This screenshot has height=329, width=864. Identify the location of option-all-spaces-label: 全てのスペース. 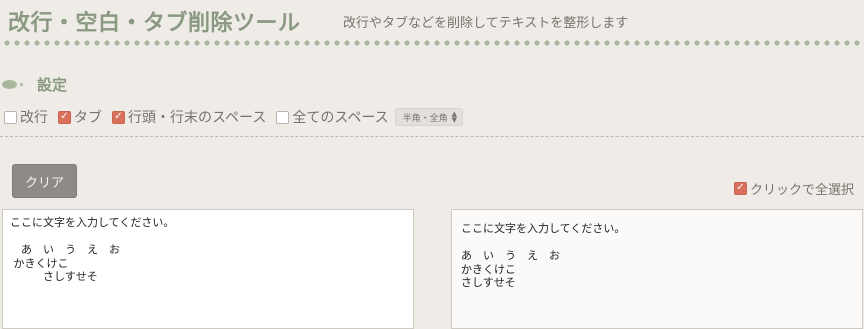
(340, 118).